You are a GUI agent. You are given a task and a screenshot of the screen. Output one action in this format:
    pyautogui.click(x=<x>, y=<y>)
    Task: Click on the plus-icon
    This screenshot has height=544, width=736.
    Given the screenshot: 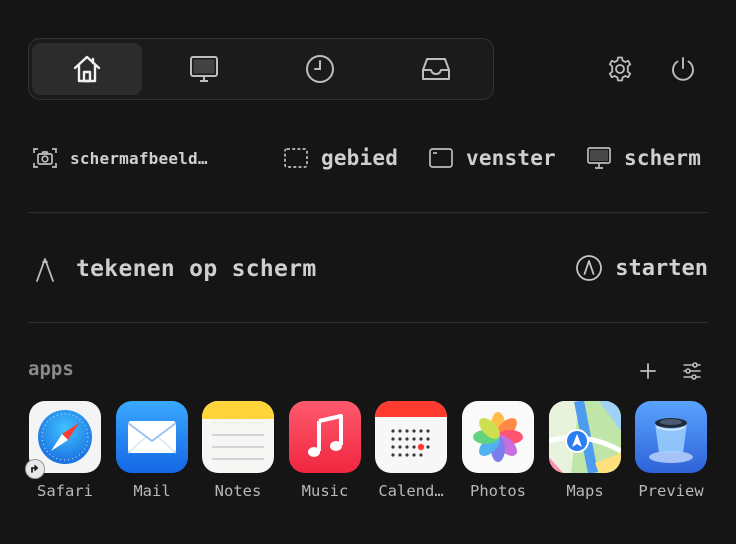 What is the action you would take?
    pyautogui.click(x=648, y=371)
    